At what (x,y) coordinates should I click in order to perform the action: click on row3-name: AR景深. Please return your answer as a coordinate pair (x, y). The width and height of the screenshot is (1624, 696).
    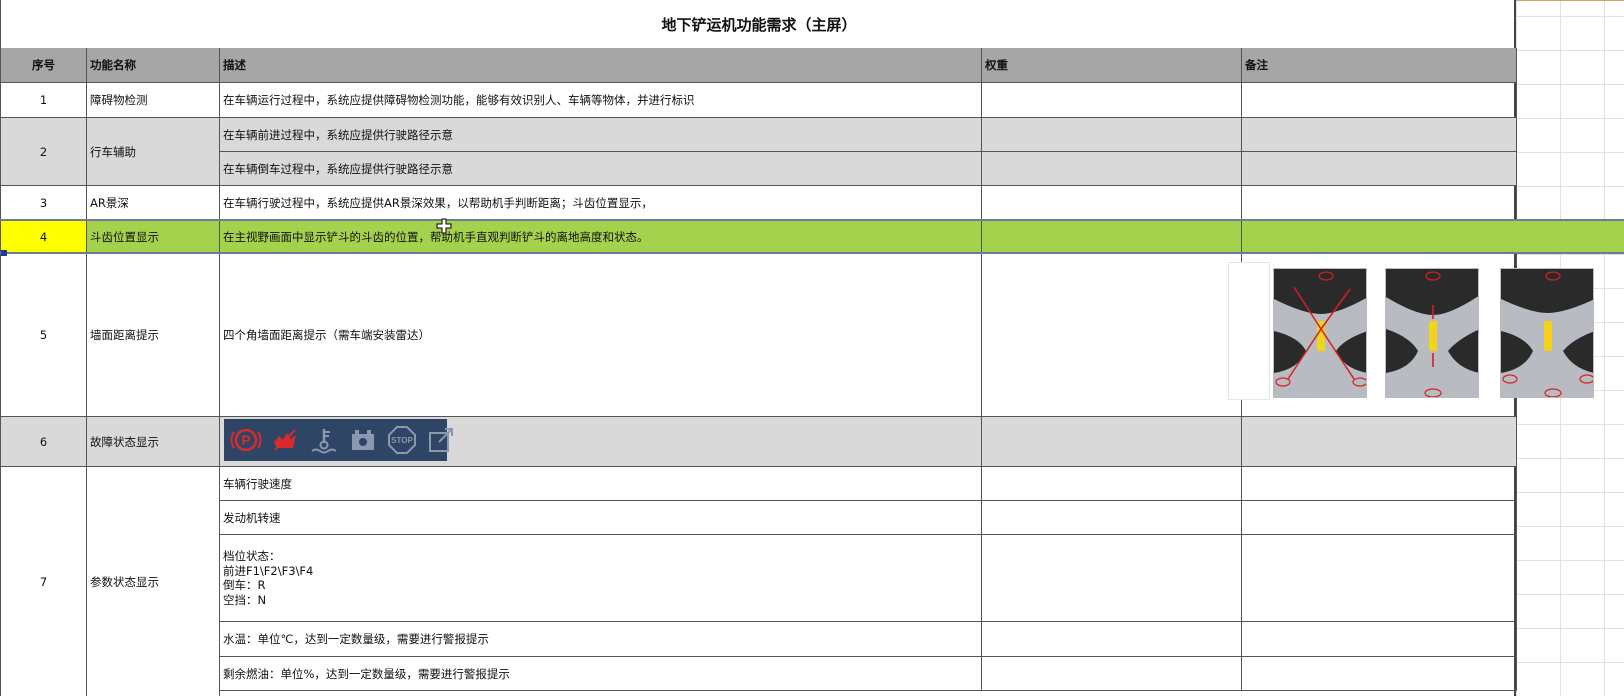
    Looking at the image, I should click on (153, 203).